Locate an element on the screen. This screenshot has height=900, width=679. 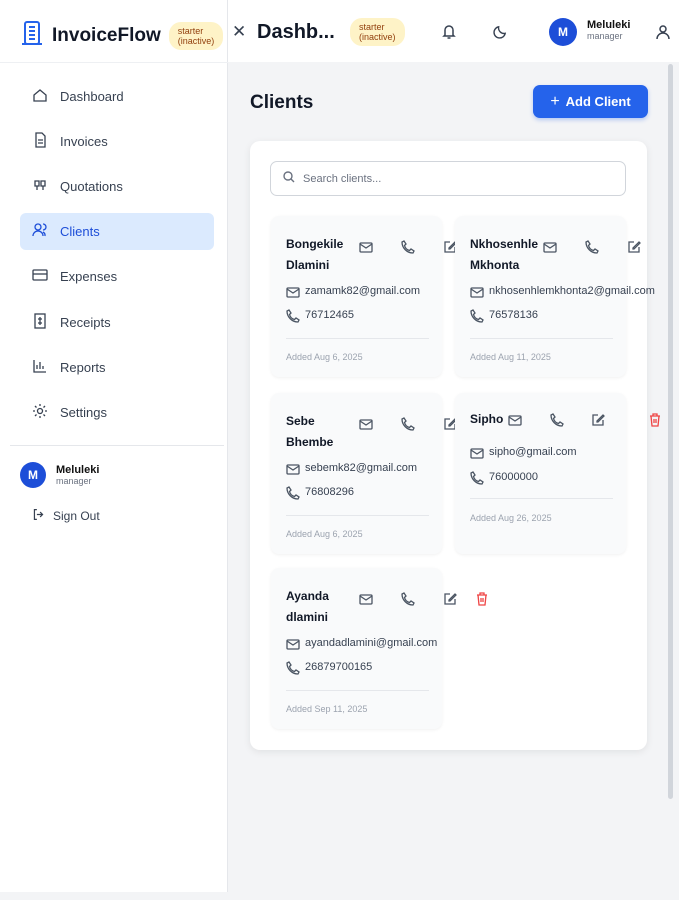
header-user-name: Meluleki is located at coordinates (609, 25).